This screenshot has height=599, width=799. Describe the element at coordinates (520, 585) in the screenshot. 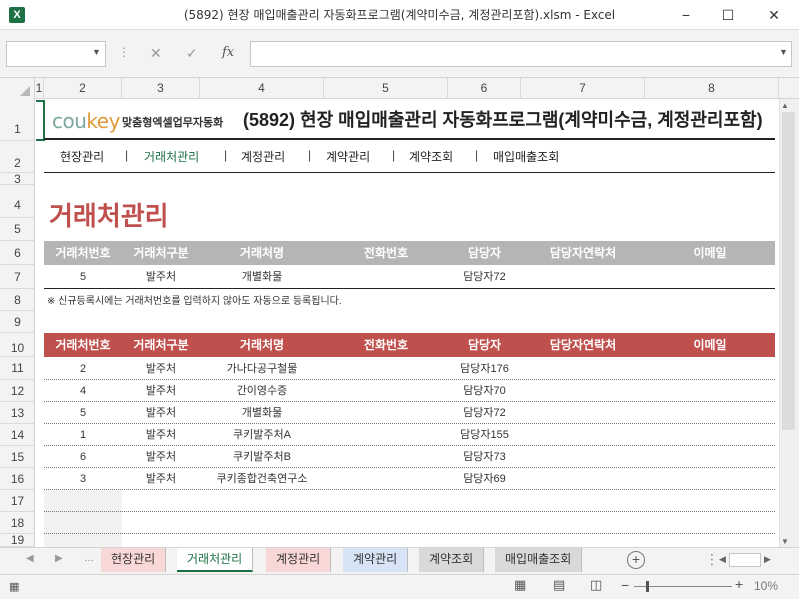

I see `normal-view-icon: ▦` at that location.